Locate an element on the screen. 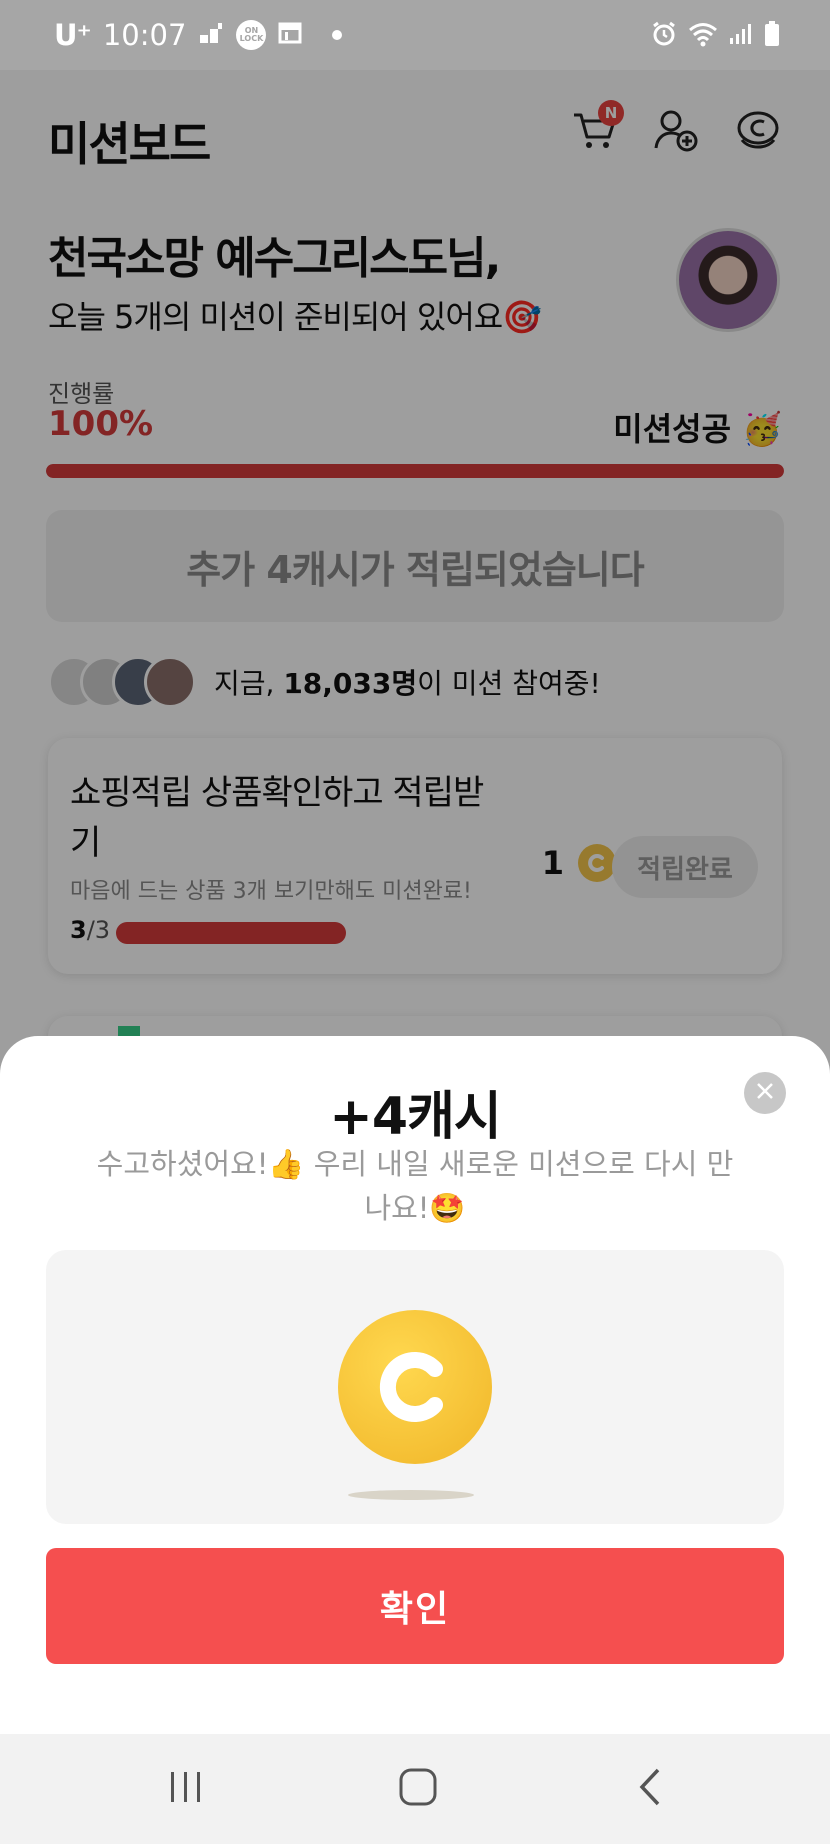  home-button is located at coordinates (418, 1789).